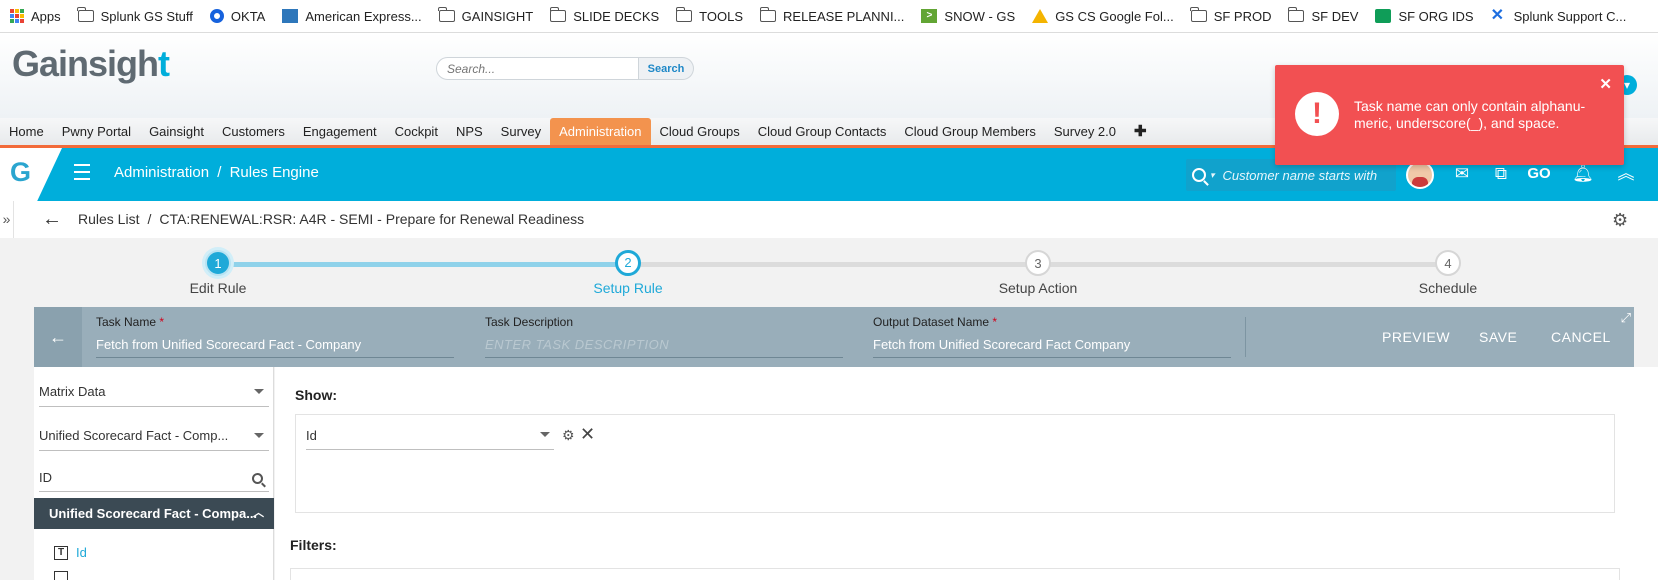 Image resolution: width=1658 pixels, height=580 pixels. I want to click on bookmark-label: Apps, so click(46, 16).